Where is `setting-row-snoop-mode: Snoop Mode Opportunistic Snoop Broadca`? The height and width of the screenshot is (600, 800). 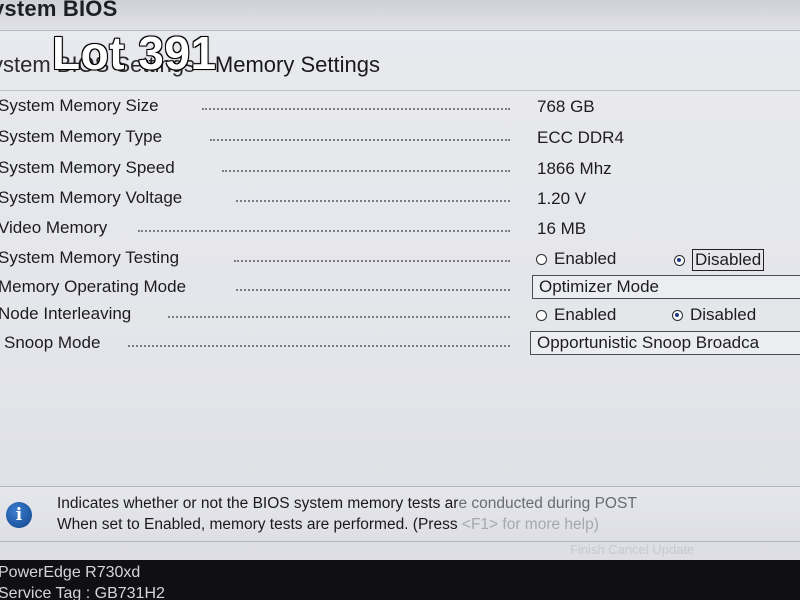
setting-row-snoop-mode: Snoop Mode Opportunistic Snoop Broadca is located at coordinates (400, 345).